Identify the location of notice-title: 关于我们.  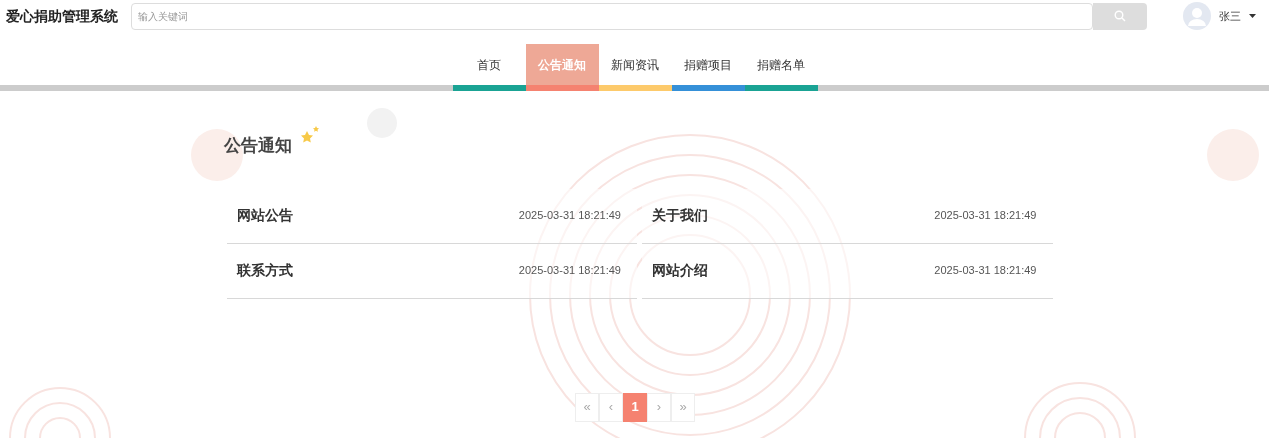
(680, 215).